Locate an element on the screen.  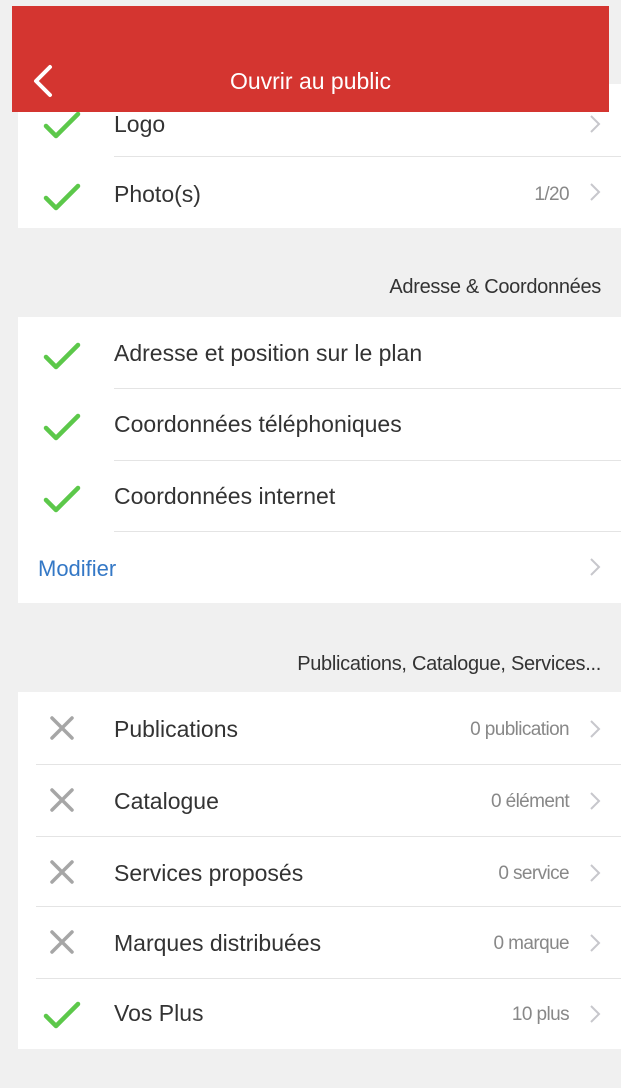
list-item-address: Adresse et position sur le plan is located at coordinates (319, 353).